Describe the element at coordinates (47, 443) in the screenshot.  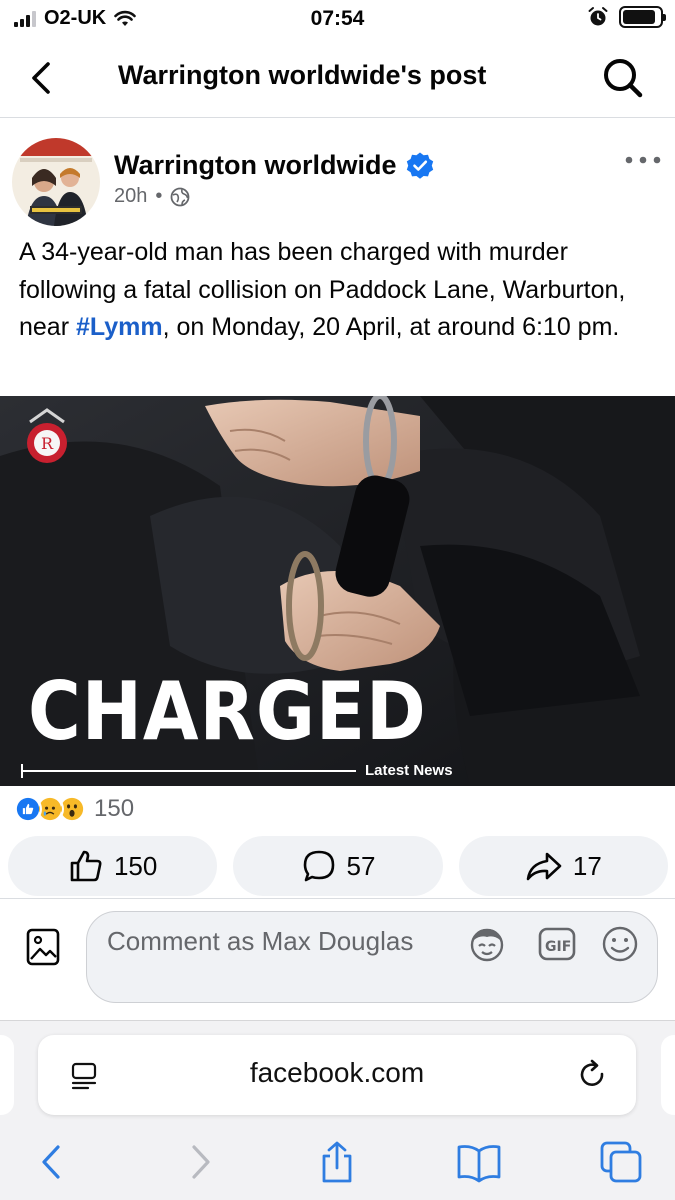
I see `svg-text: R` at that location.